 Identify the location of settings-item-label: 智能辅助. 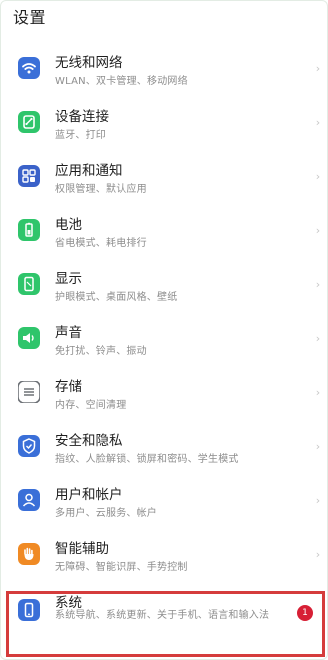
(82, 549).